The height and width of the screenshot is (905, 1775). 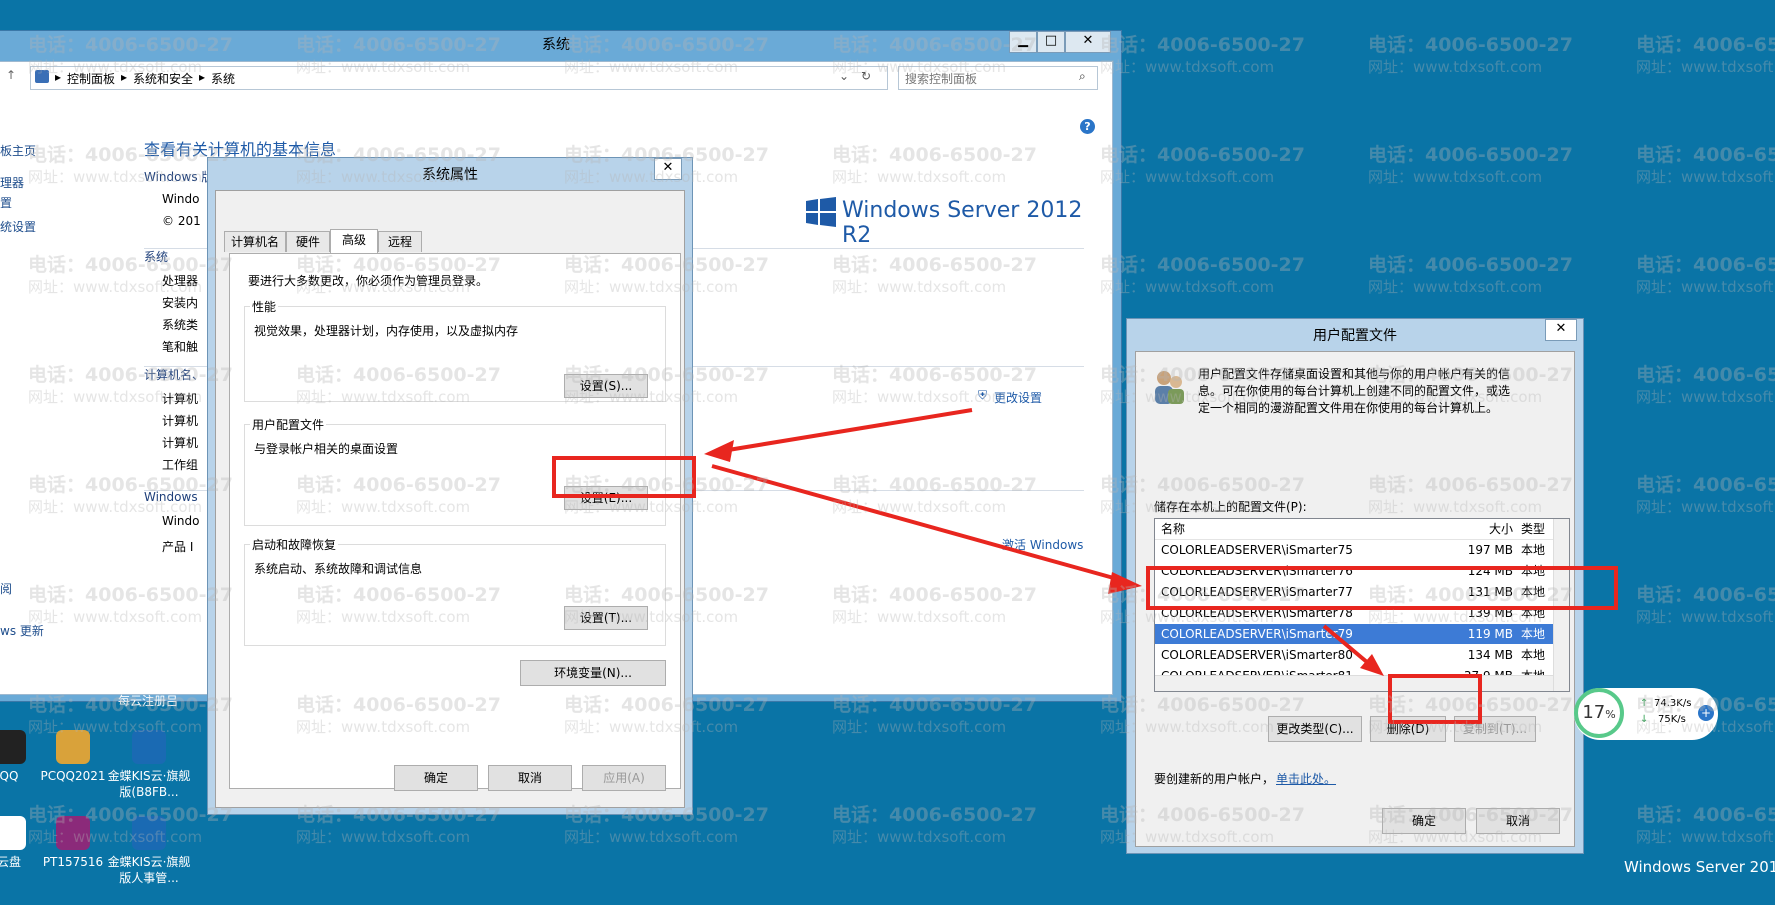 I want to click on desktop-icon-label: 云盘, so click(x=10, y=862).